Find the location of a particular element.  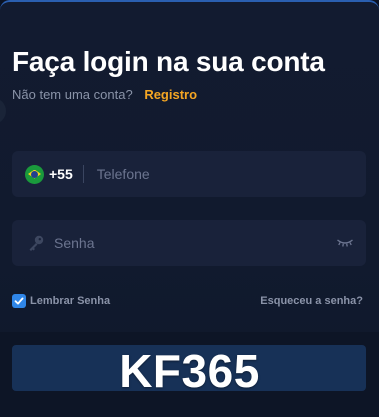

field-divider is located at coordinates (83, 174).